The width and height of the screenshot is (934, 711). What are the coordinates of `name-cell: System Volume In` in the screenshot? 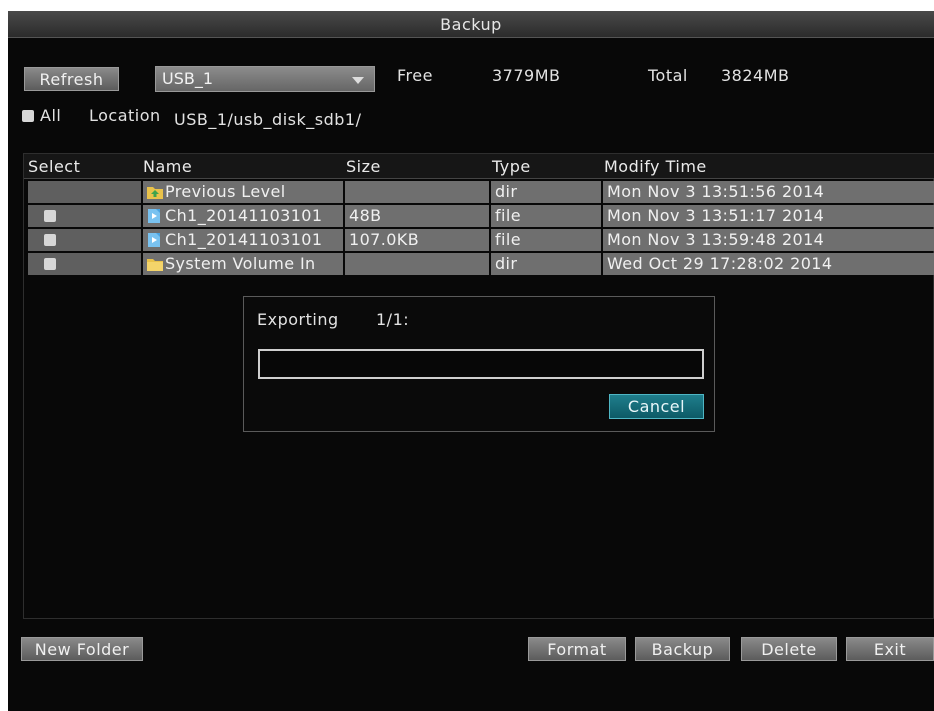 It's located at (243, 264).